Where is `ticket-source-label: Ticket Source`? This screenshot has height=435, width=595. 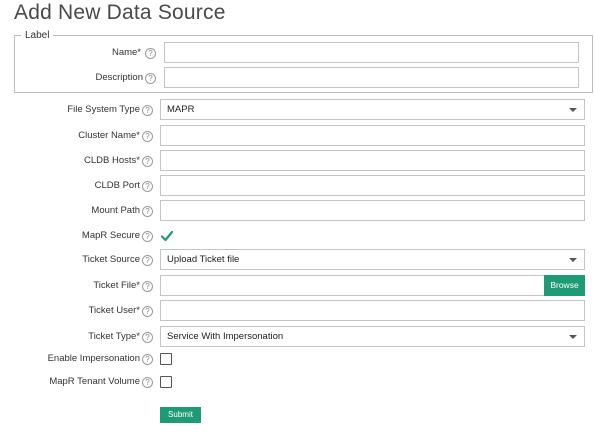 ticket-source-label: Ticket Source is located at coordinates (111, 259).